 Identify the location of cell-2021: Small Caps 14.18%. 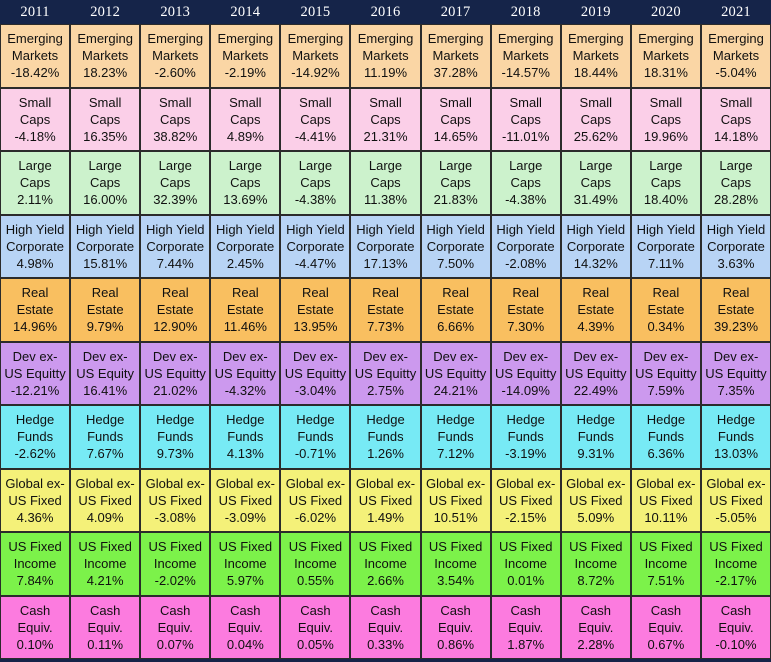
(735, 119).